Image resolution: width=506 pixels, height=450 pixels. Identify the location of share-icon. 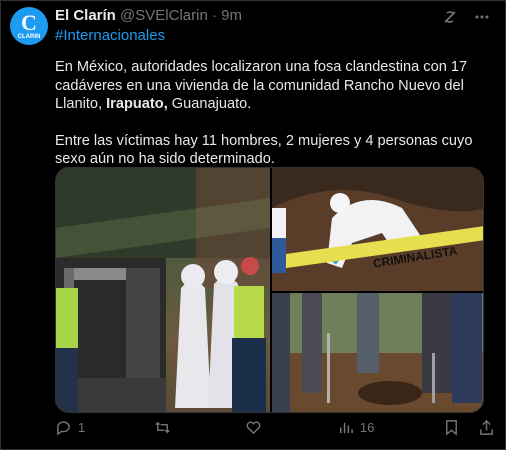
(486, 427).